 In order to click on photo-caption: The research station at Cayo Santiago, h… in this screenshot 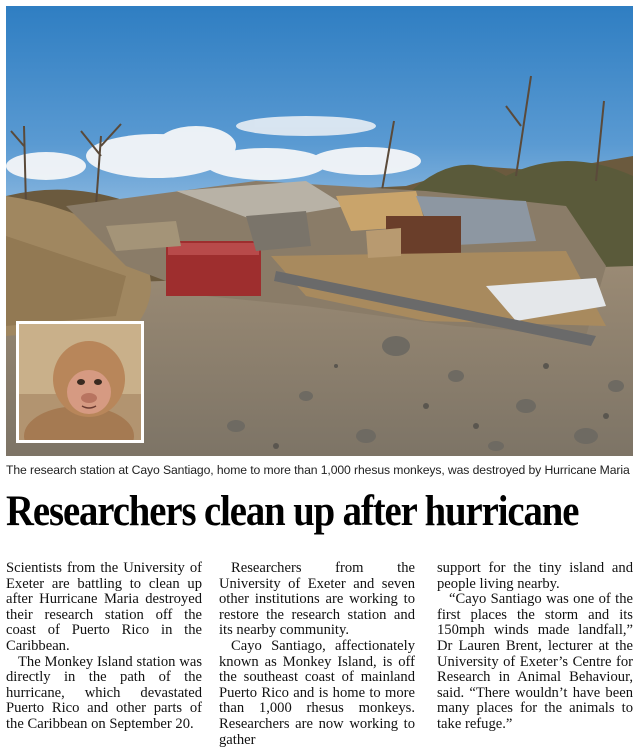, I will do `click(318, 470)`.